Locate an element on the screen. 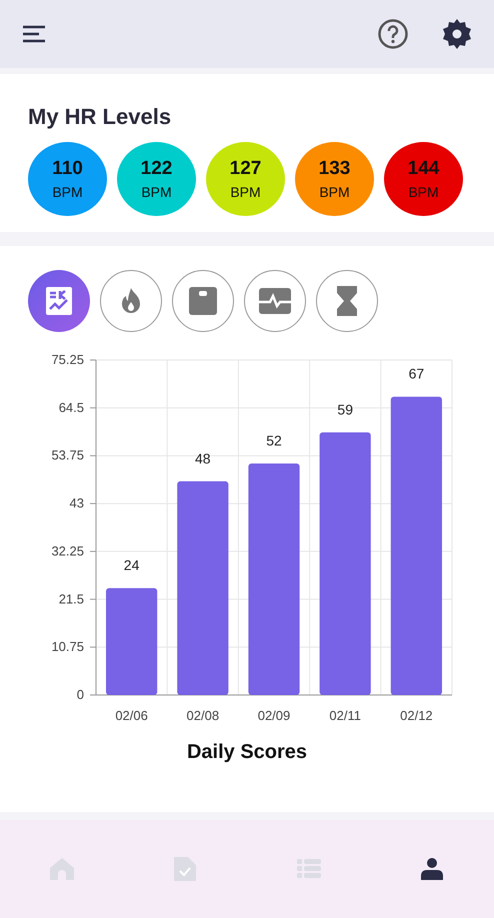 This screenshot has height=918, width=494. data-label: 59 is located at coordinates (345, 409).